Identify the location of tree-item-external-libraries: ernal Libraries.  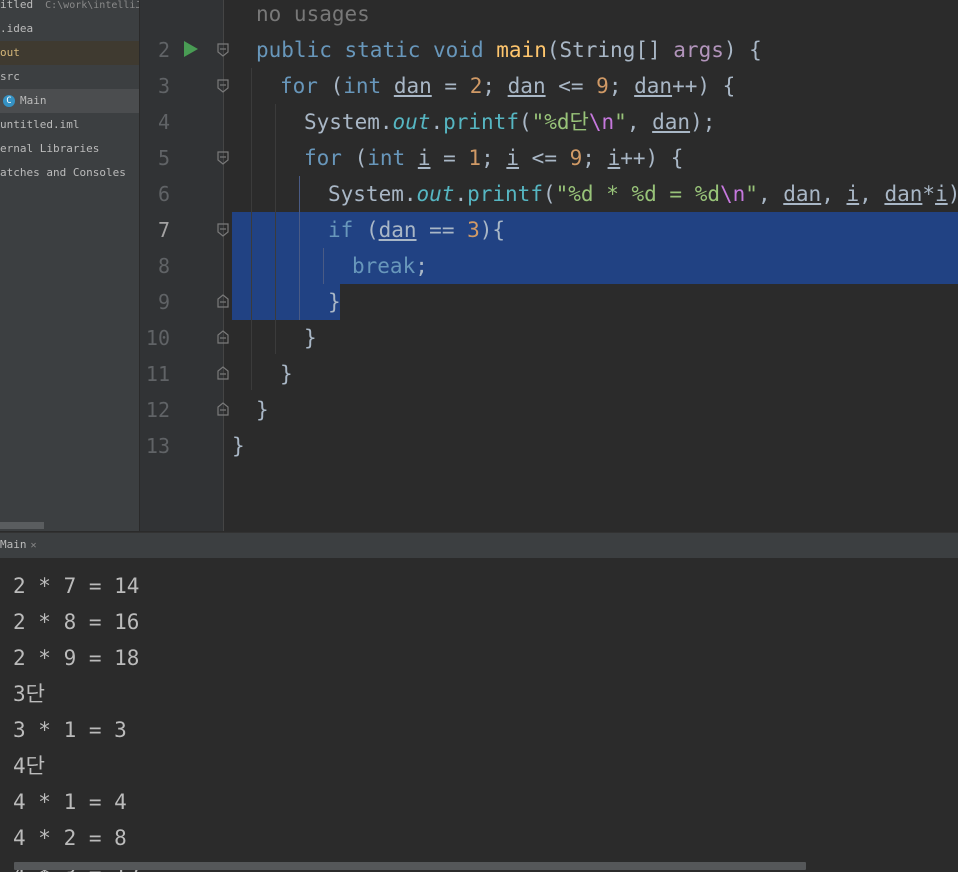
(69, 149).